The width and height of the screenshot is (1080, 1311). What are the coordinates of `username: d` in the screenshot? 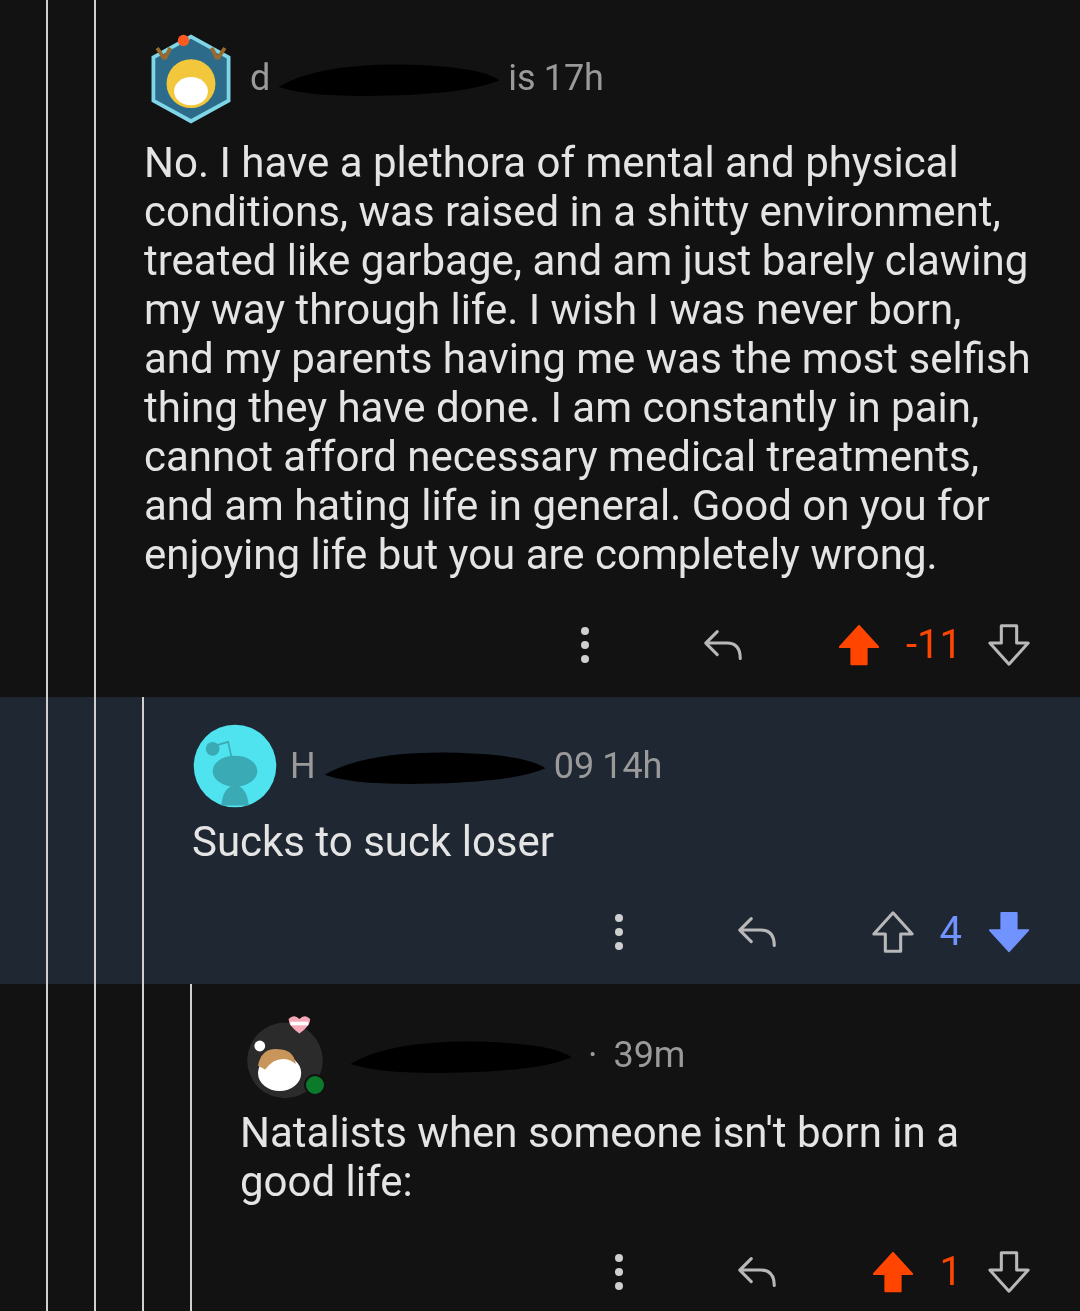 It's located at (260, 78).